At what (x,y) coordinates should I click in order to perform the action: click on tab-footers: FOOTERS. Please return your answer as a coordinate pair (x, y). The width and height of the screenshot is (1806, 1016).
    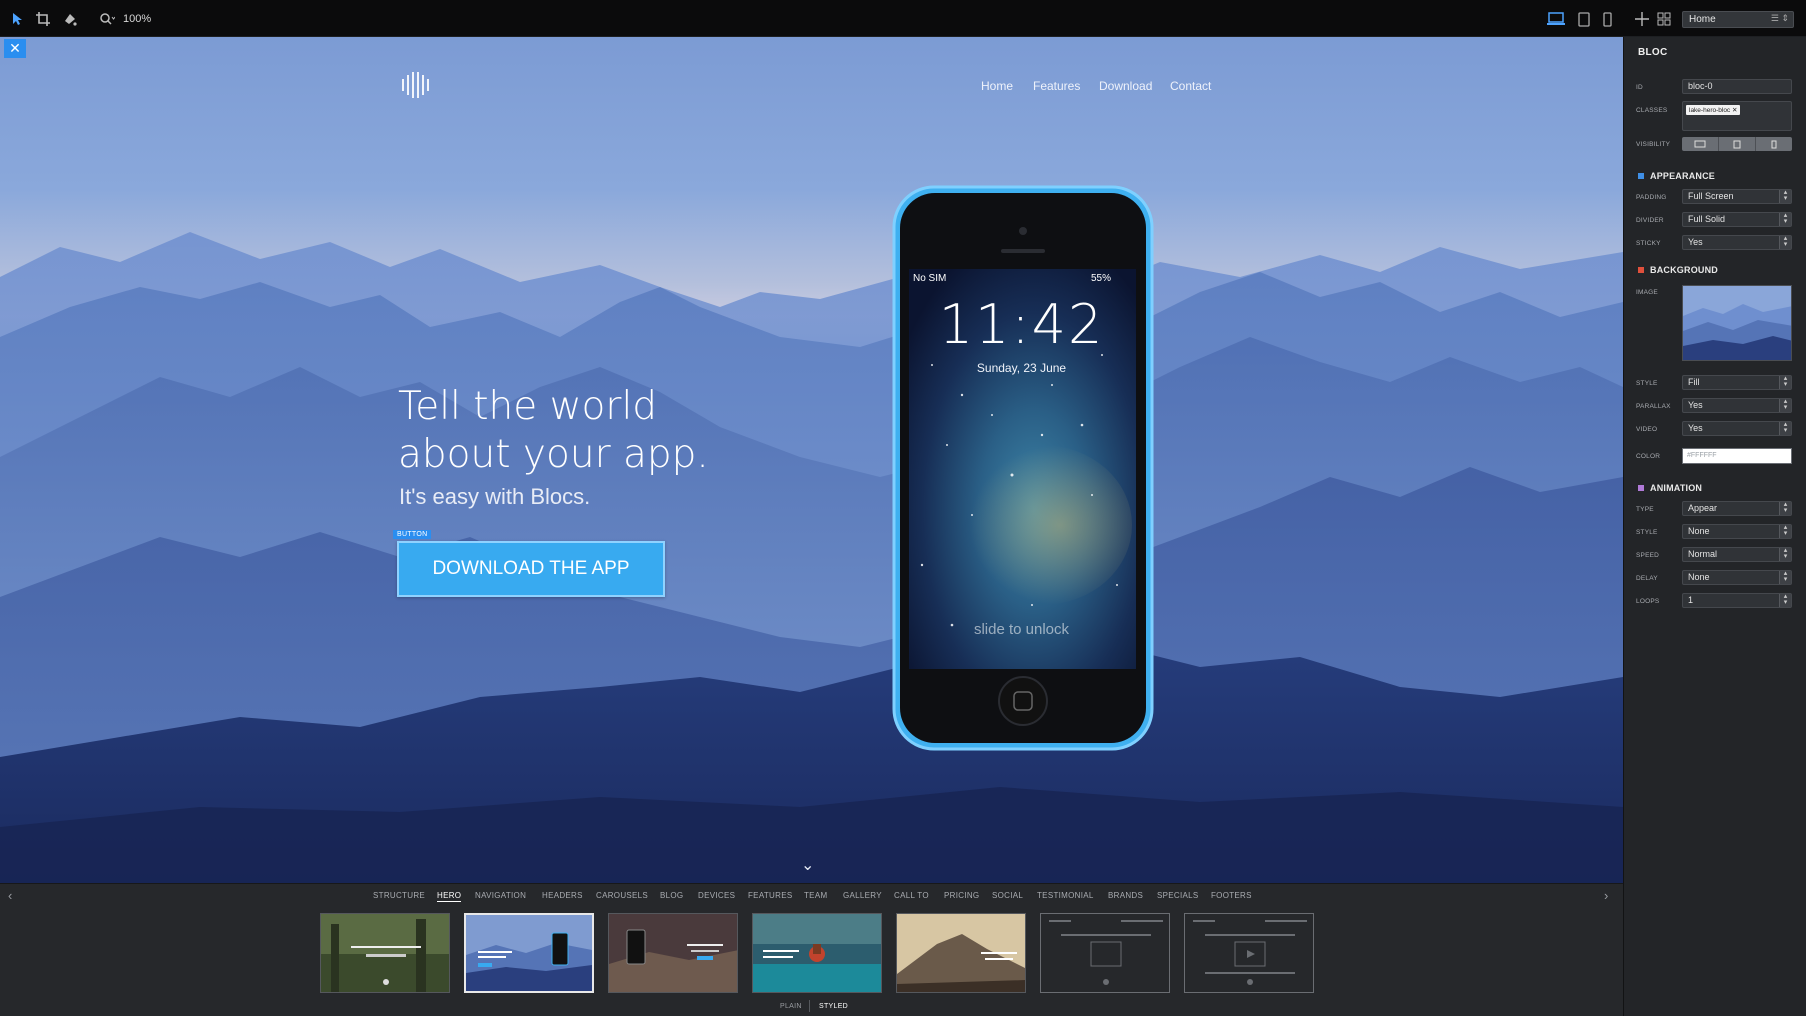
    Looking at the image, I should click on (1231, 895).